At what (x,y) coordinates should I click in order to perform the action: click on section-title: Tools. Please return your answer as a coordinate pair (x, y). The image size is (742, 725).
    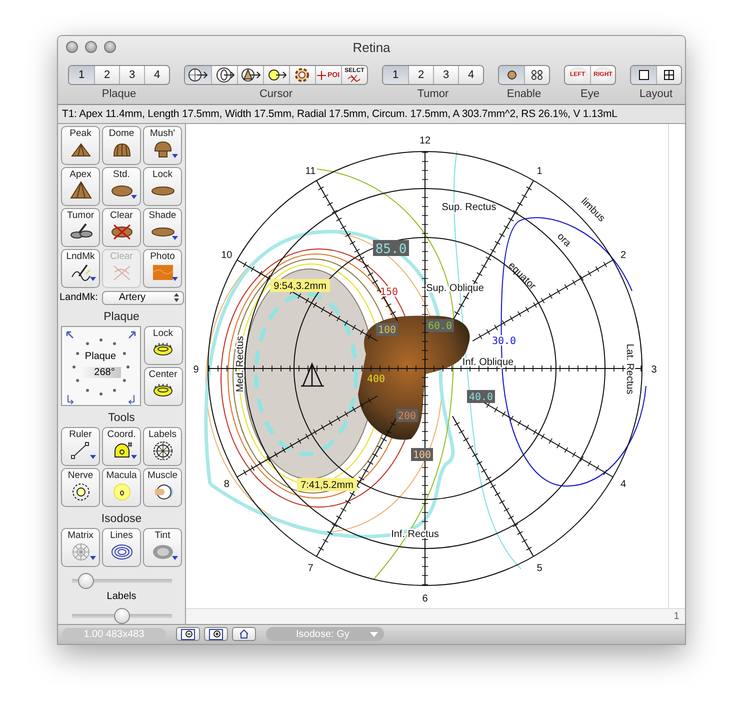
    Looking at the image, I should click on (121, 418).